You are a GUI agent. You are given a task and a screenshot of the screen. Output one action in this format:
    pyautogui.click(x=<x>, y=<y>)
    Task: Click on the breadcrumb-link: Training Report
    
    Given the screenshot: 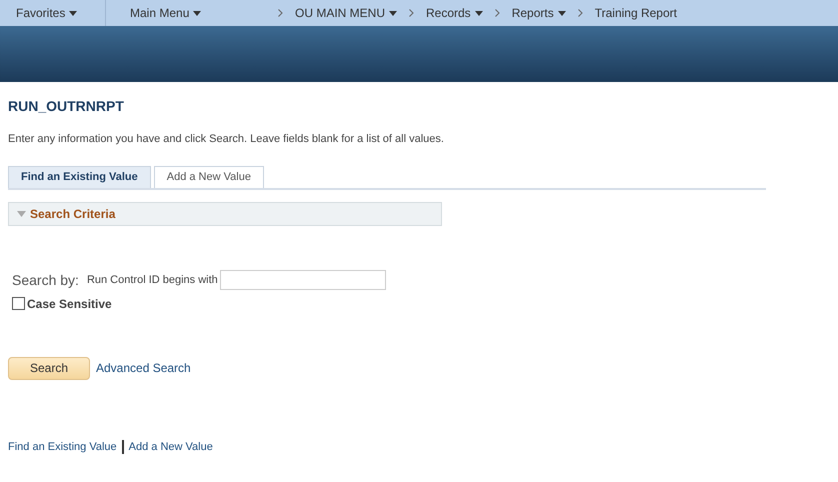 What is the action you would take?
    pyautogui.click(x=635, y=13)
    